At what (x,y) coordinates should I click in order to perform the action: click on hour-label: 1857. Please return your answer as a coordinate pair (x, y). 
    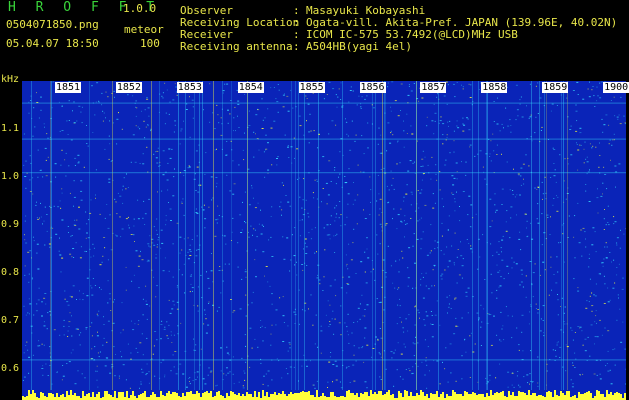
    Looking at the image, I should click on (433, 87).